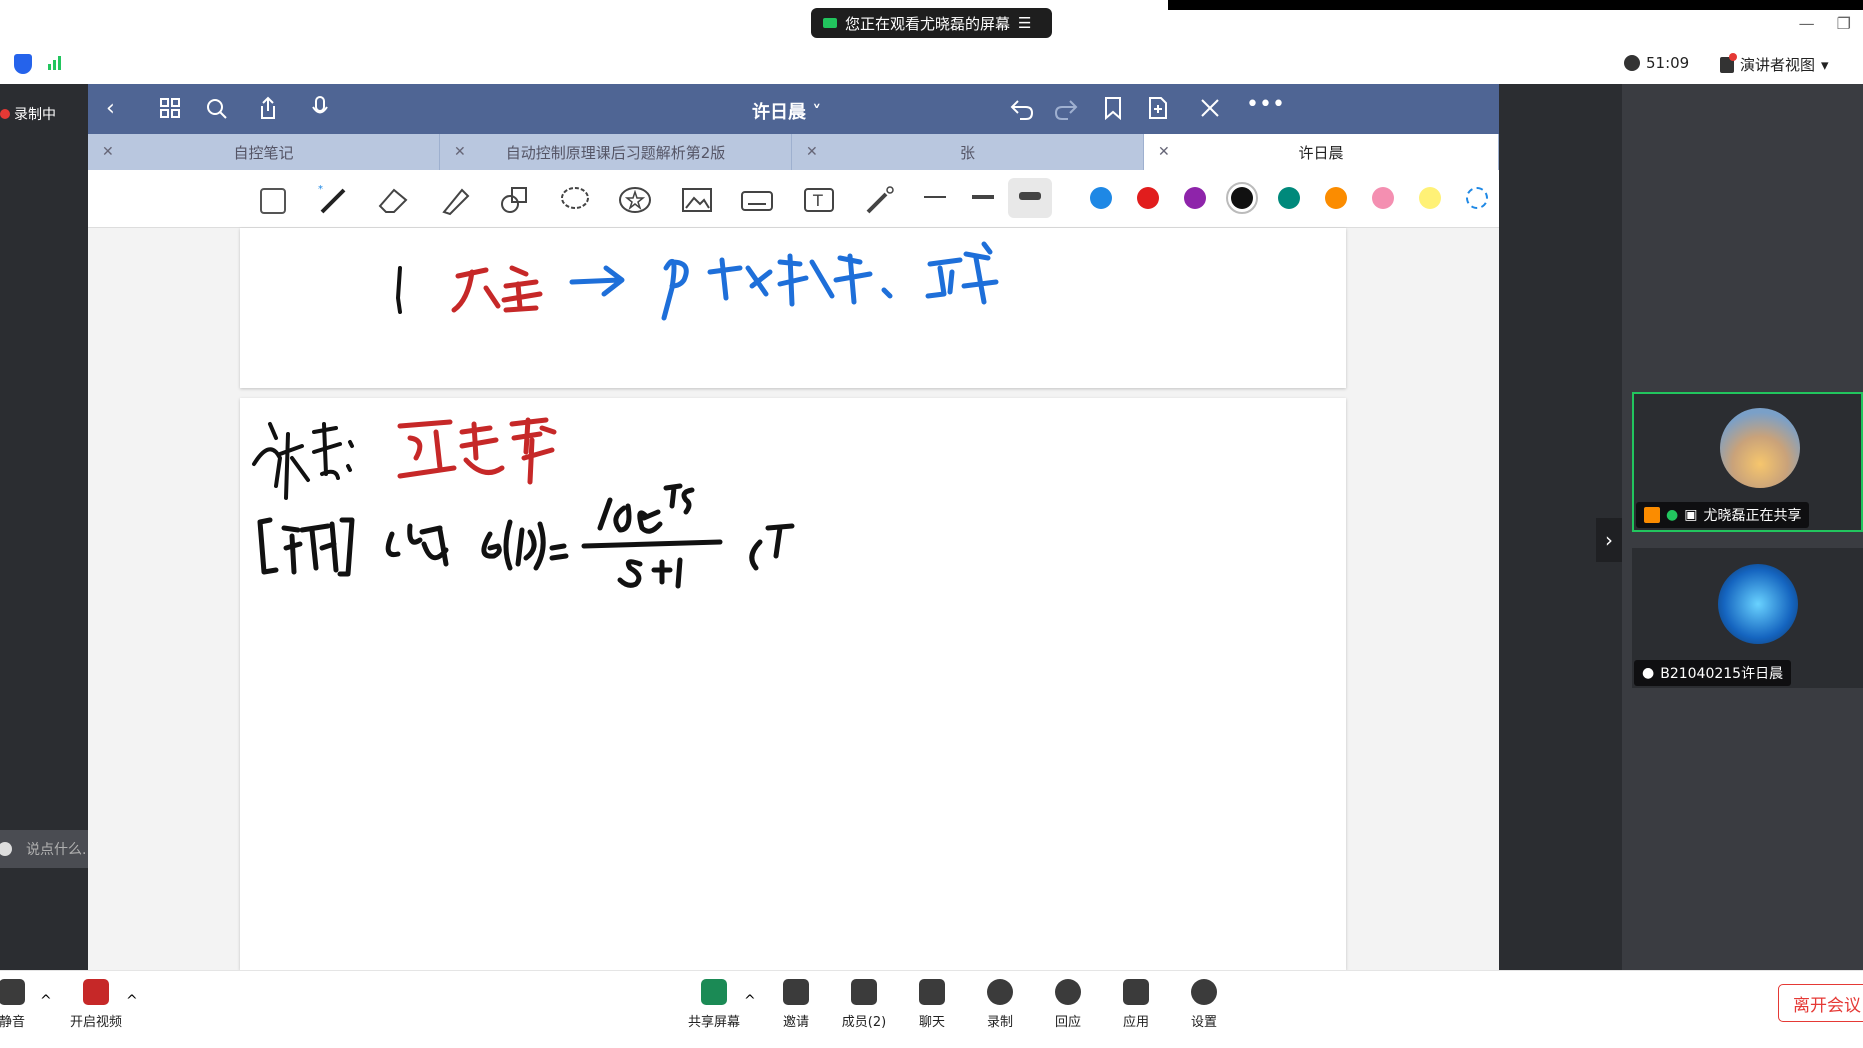 This screenshot has width=1863, height=1048. What do you see at coordinates (1195, 198) in the screenshot?
I see `color-swatch-purple` at bounding box center [1195, 198].